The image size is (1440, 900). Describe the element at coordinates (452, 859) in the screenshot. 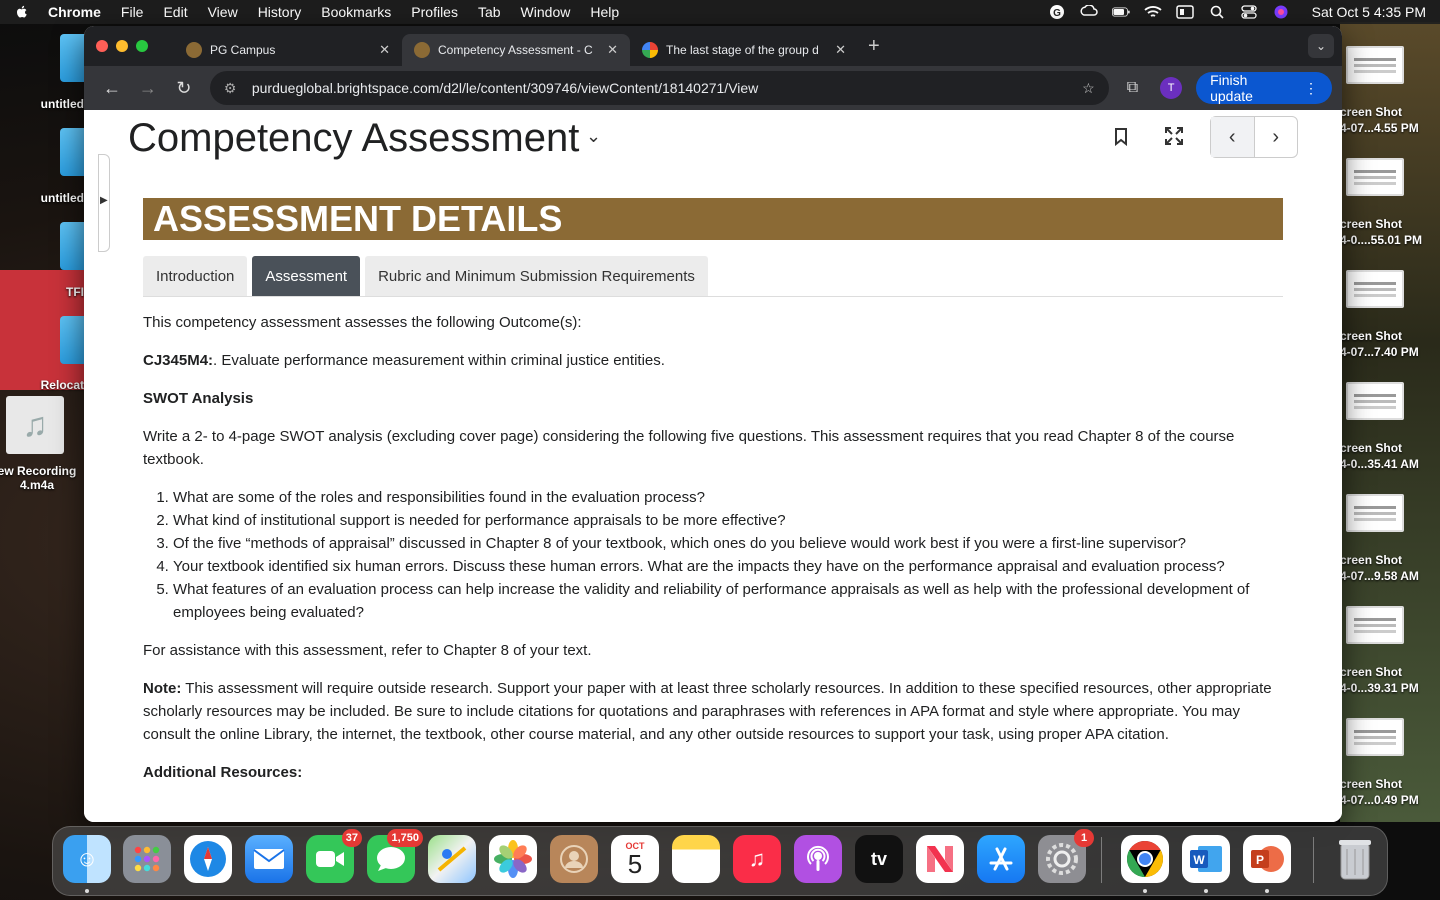

I see `maps-icon` at that location.